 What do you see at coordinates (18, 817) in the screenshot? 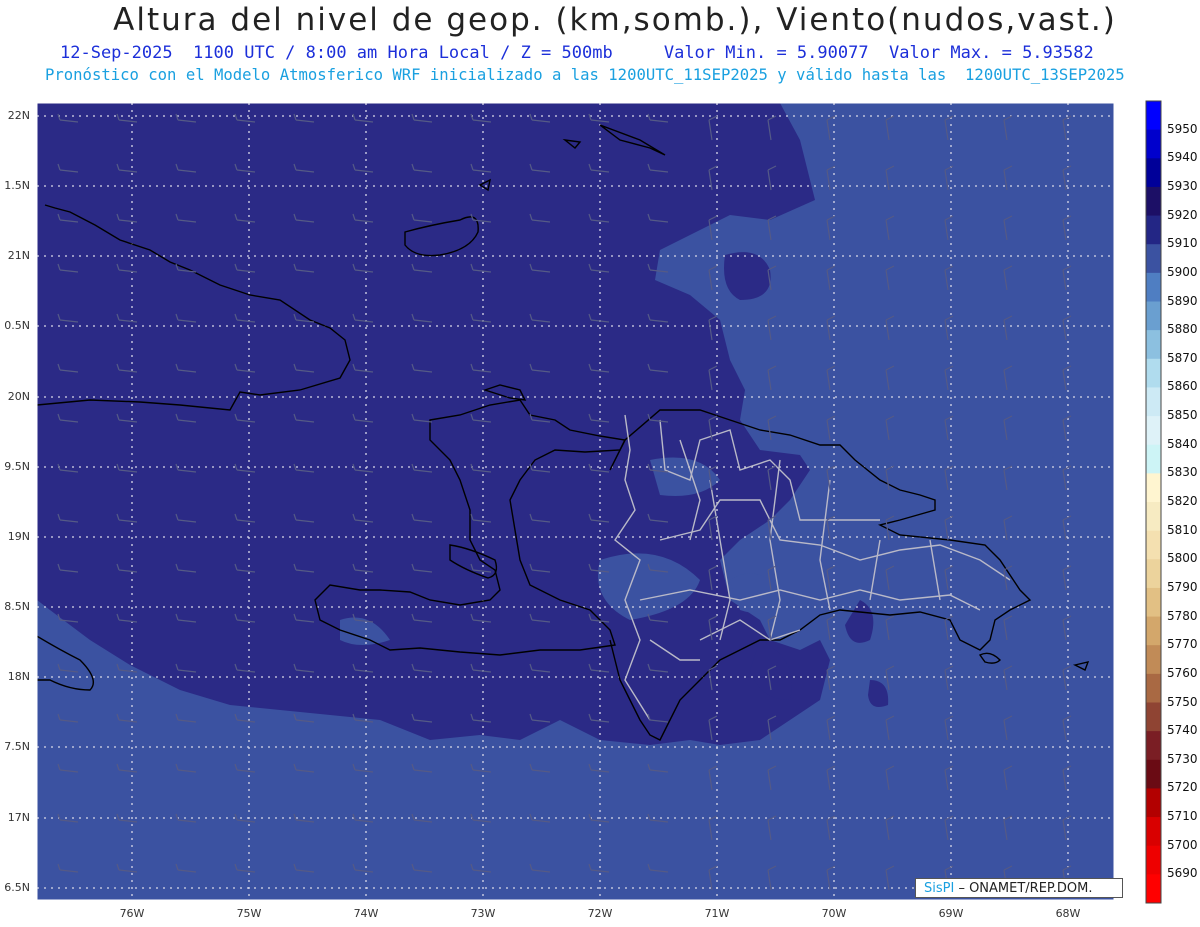
I see `lat-label: 17N` at bounding box center [18, 817].